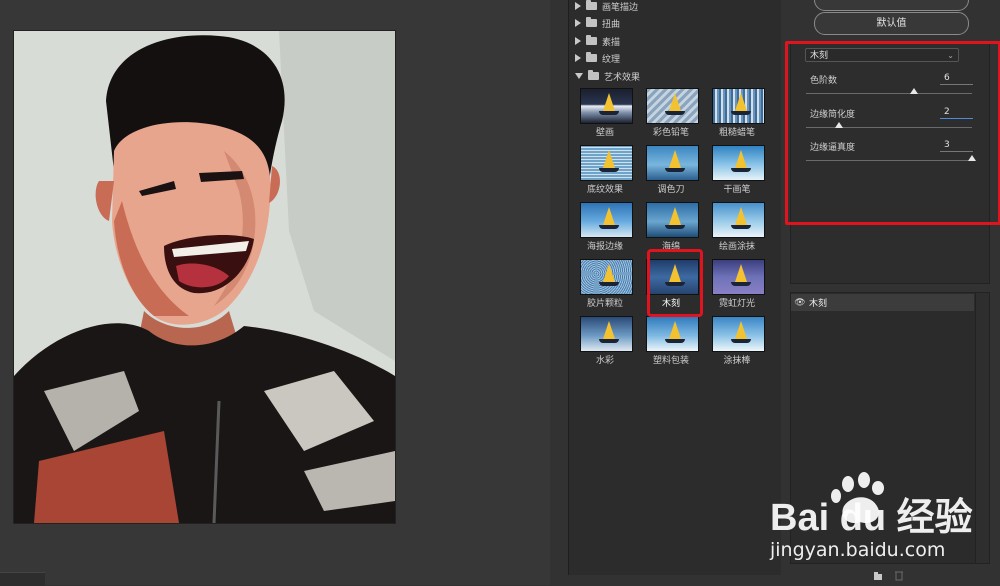 The image size is (1000, 586). Describe the element at coordinates (620, 7) in the screenshot. I see `category-label: 画笔描边` at that location.